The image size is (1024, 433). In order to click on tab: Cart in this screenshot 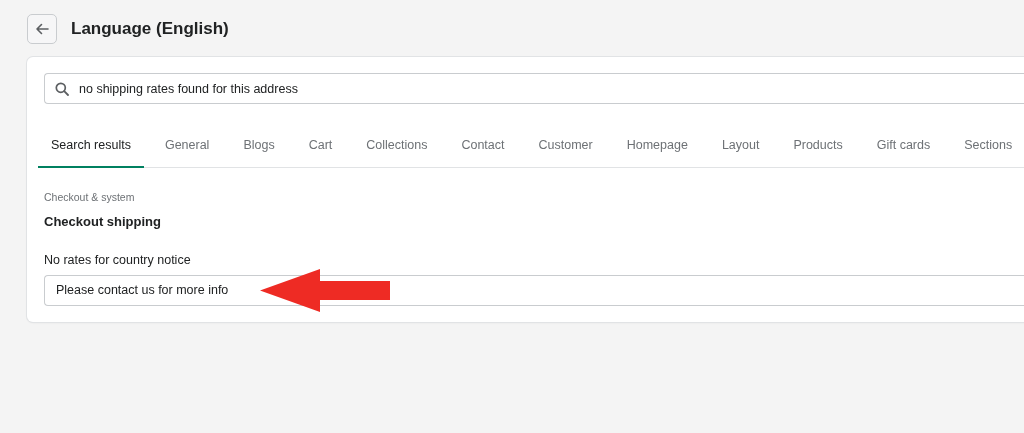, I will do `click(320, 148)`.